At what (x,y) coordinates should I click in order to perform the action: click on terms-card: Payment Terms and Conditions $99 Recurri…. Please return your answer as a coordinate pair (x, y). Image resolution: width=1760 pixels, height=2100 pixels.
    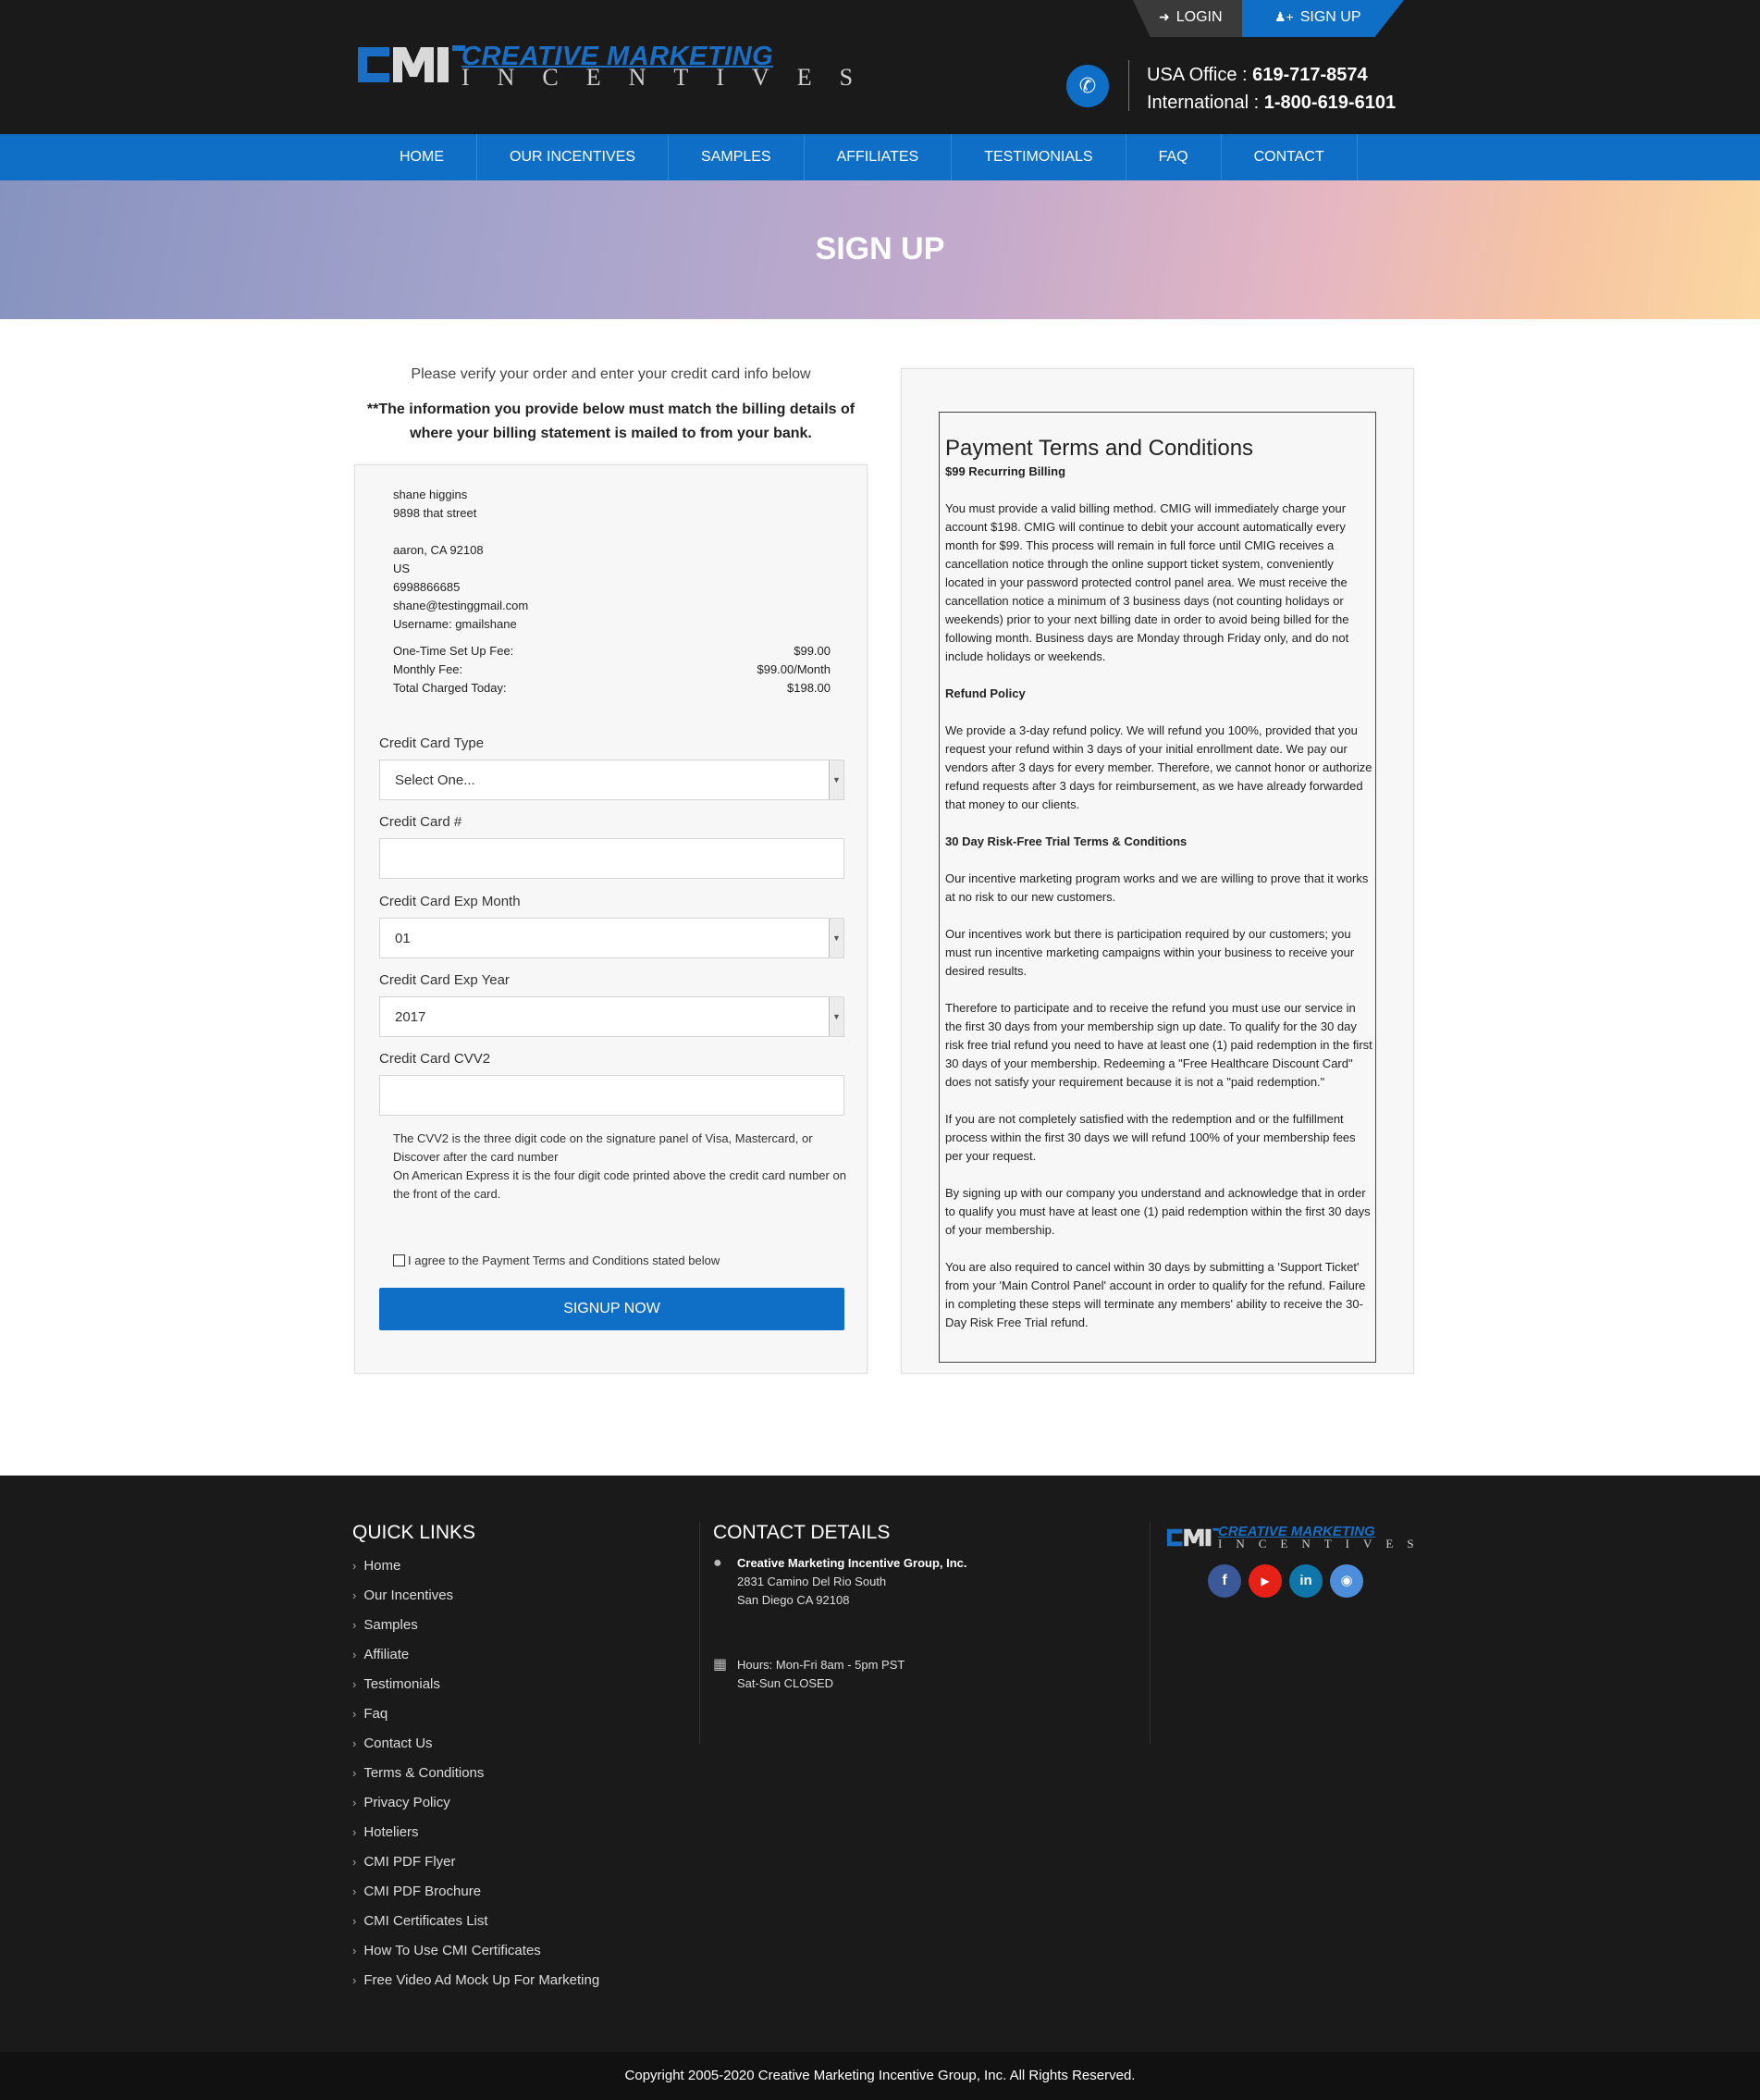
    Looking at the image, I should click on (1157, 871).